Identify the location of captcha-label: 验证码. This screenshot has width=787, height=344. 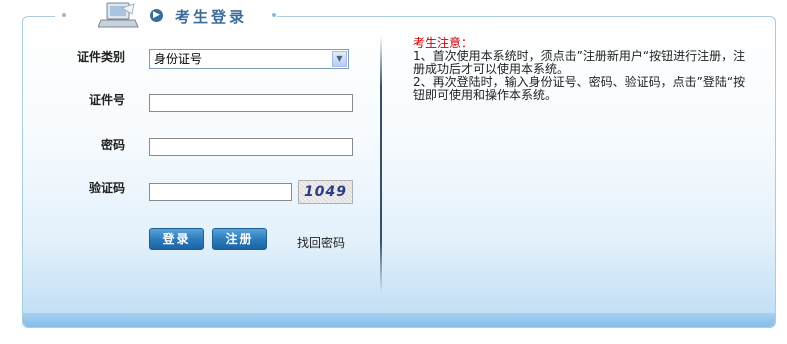
(106, 188).